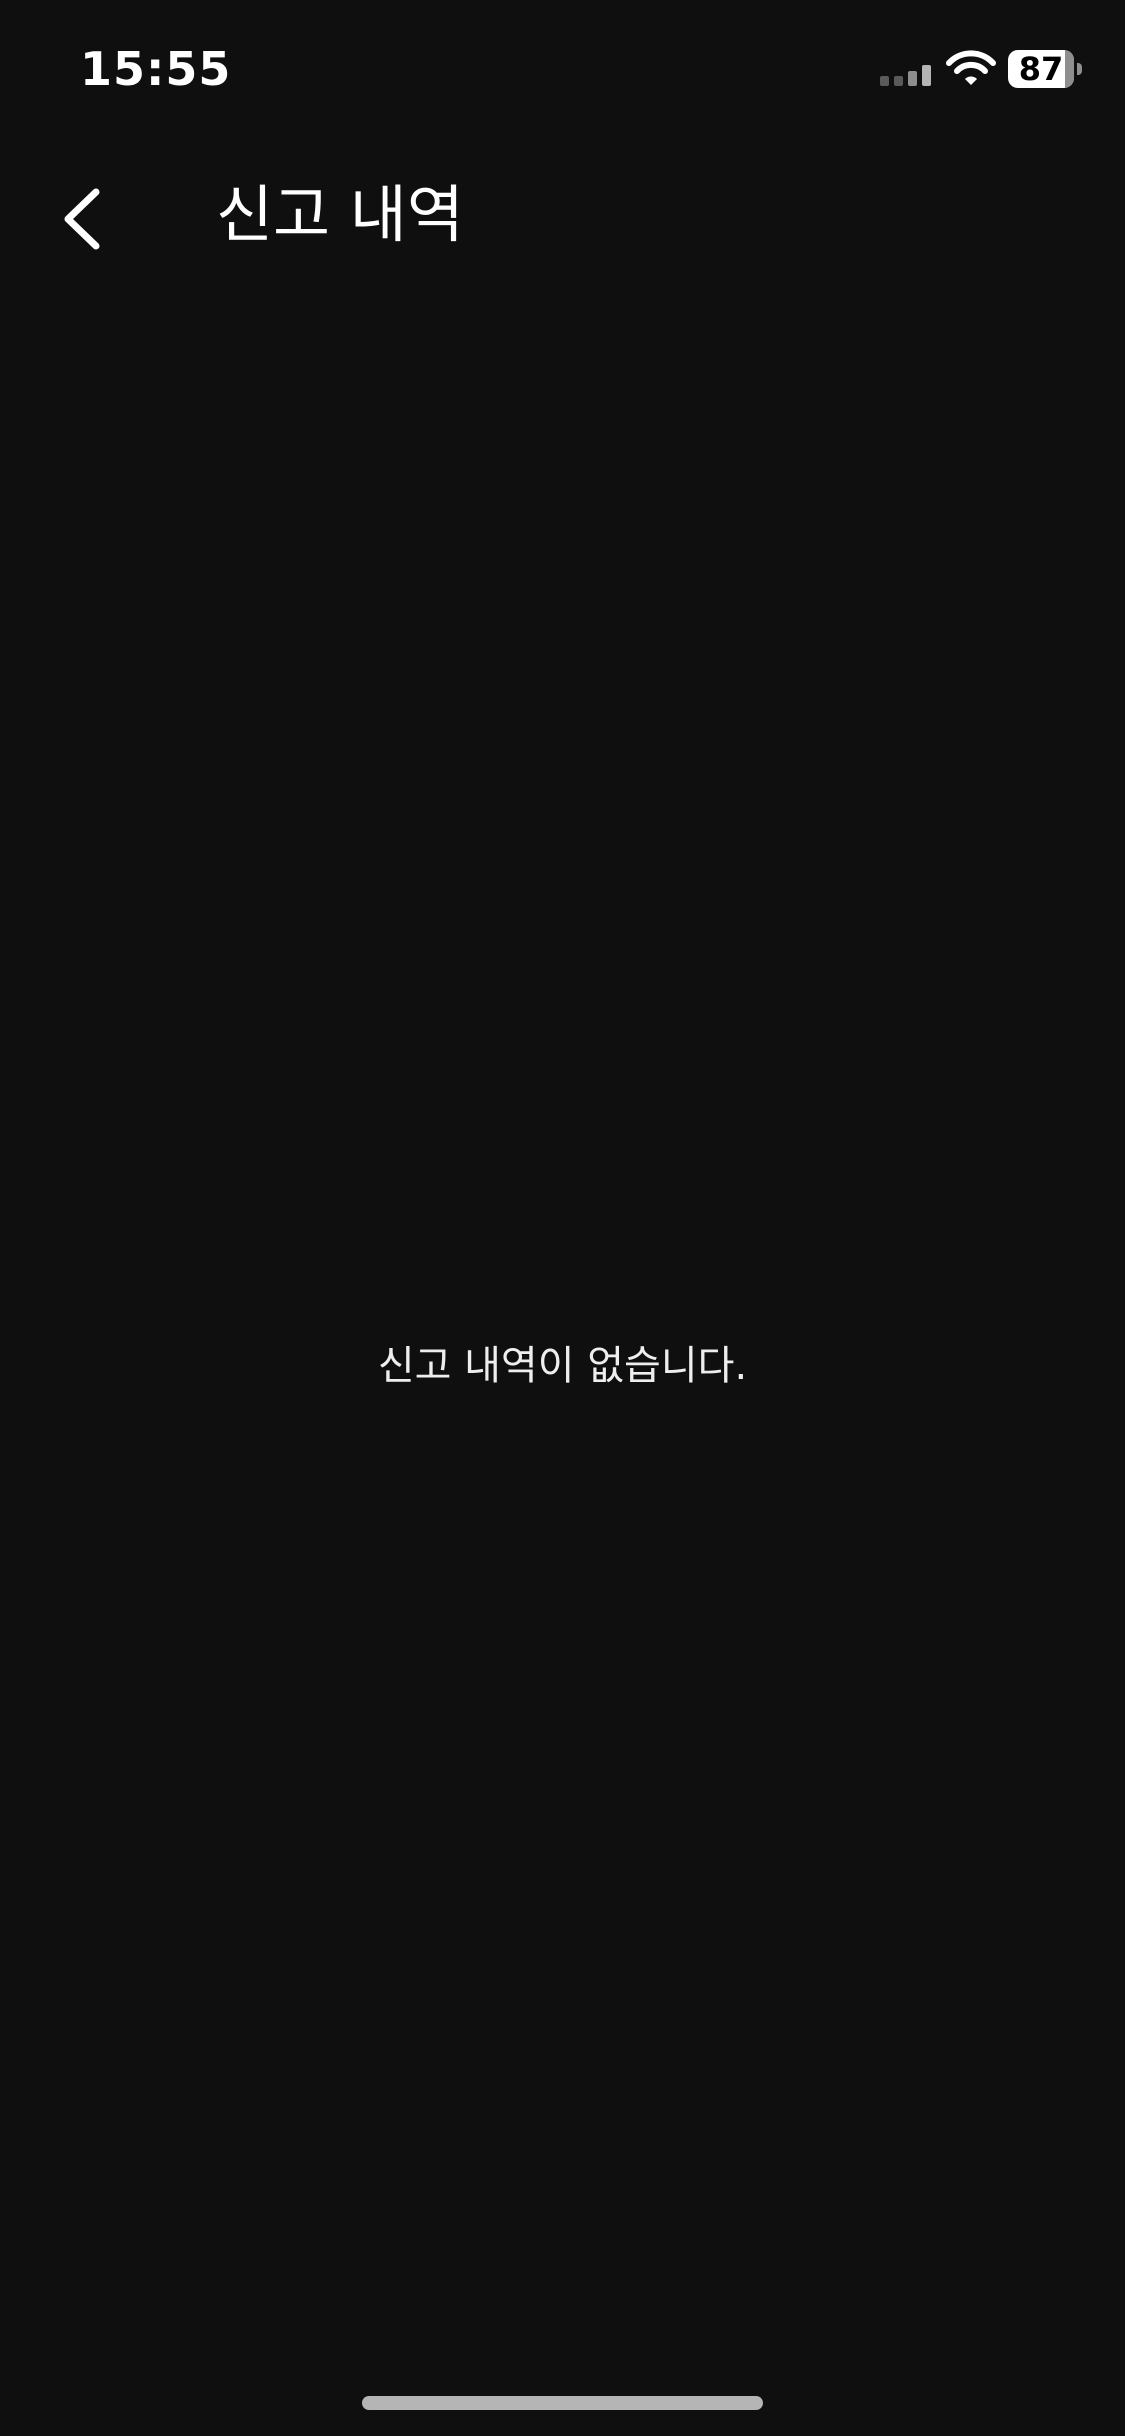  I want to click on page-title: 신고 내역, so click(340, 214).